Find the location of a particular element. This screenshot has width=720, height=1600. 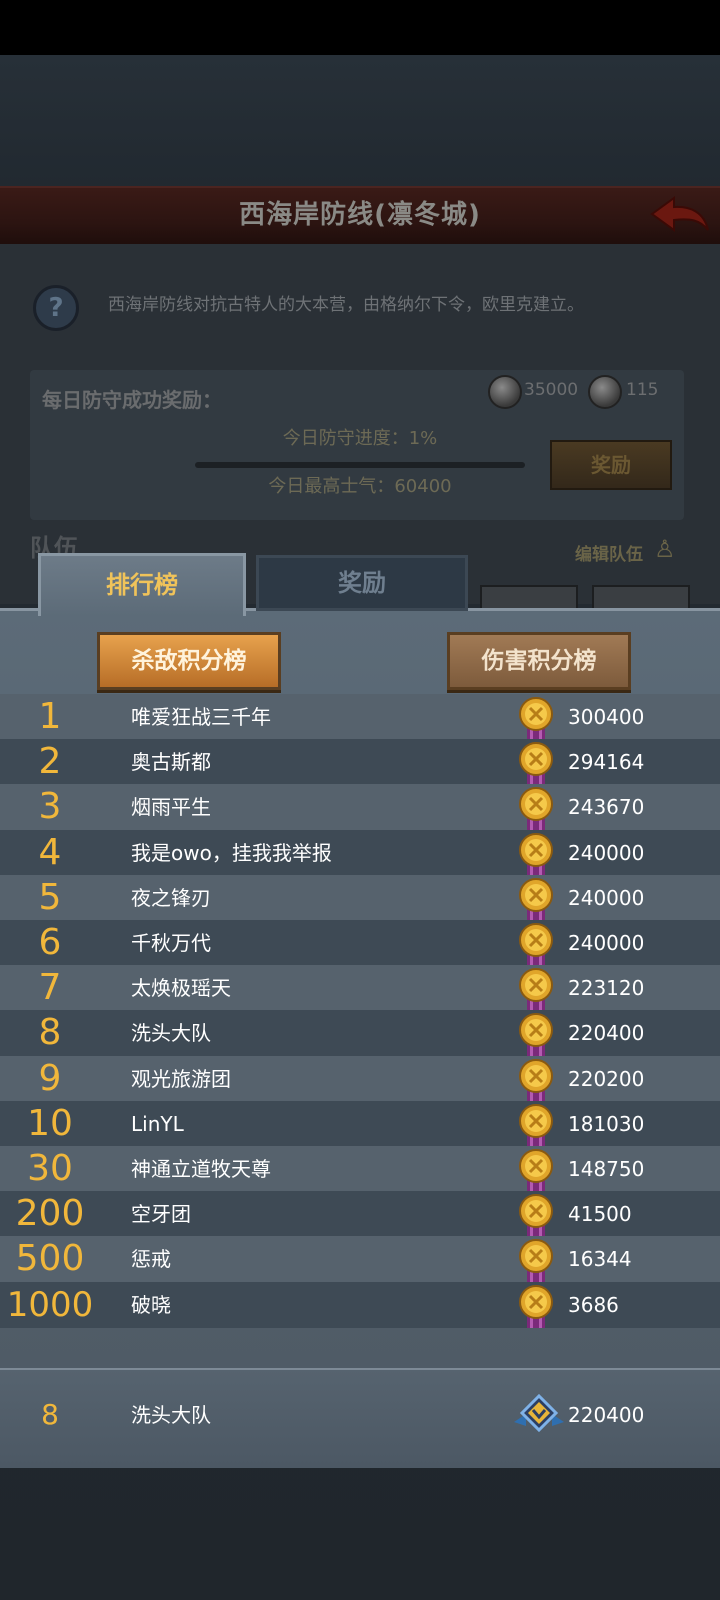

leaderboard-row: 200 空牙团 41500 is located at coordinates (360, 1214).